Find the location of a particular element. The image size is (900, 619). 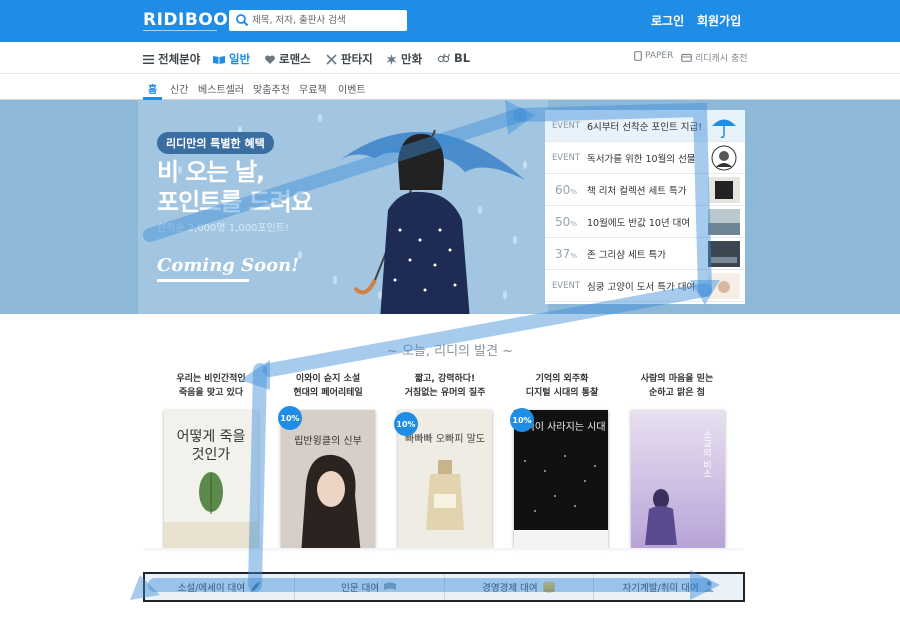

search-box is located at coordinates (318, 20).